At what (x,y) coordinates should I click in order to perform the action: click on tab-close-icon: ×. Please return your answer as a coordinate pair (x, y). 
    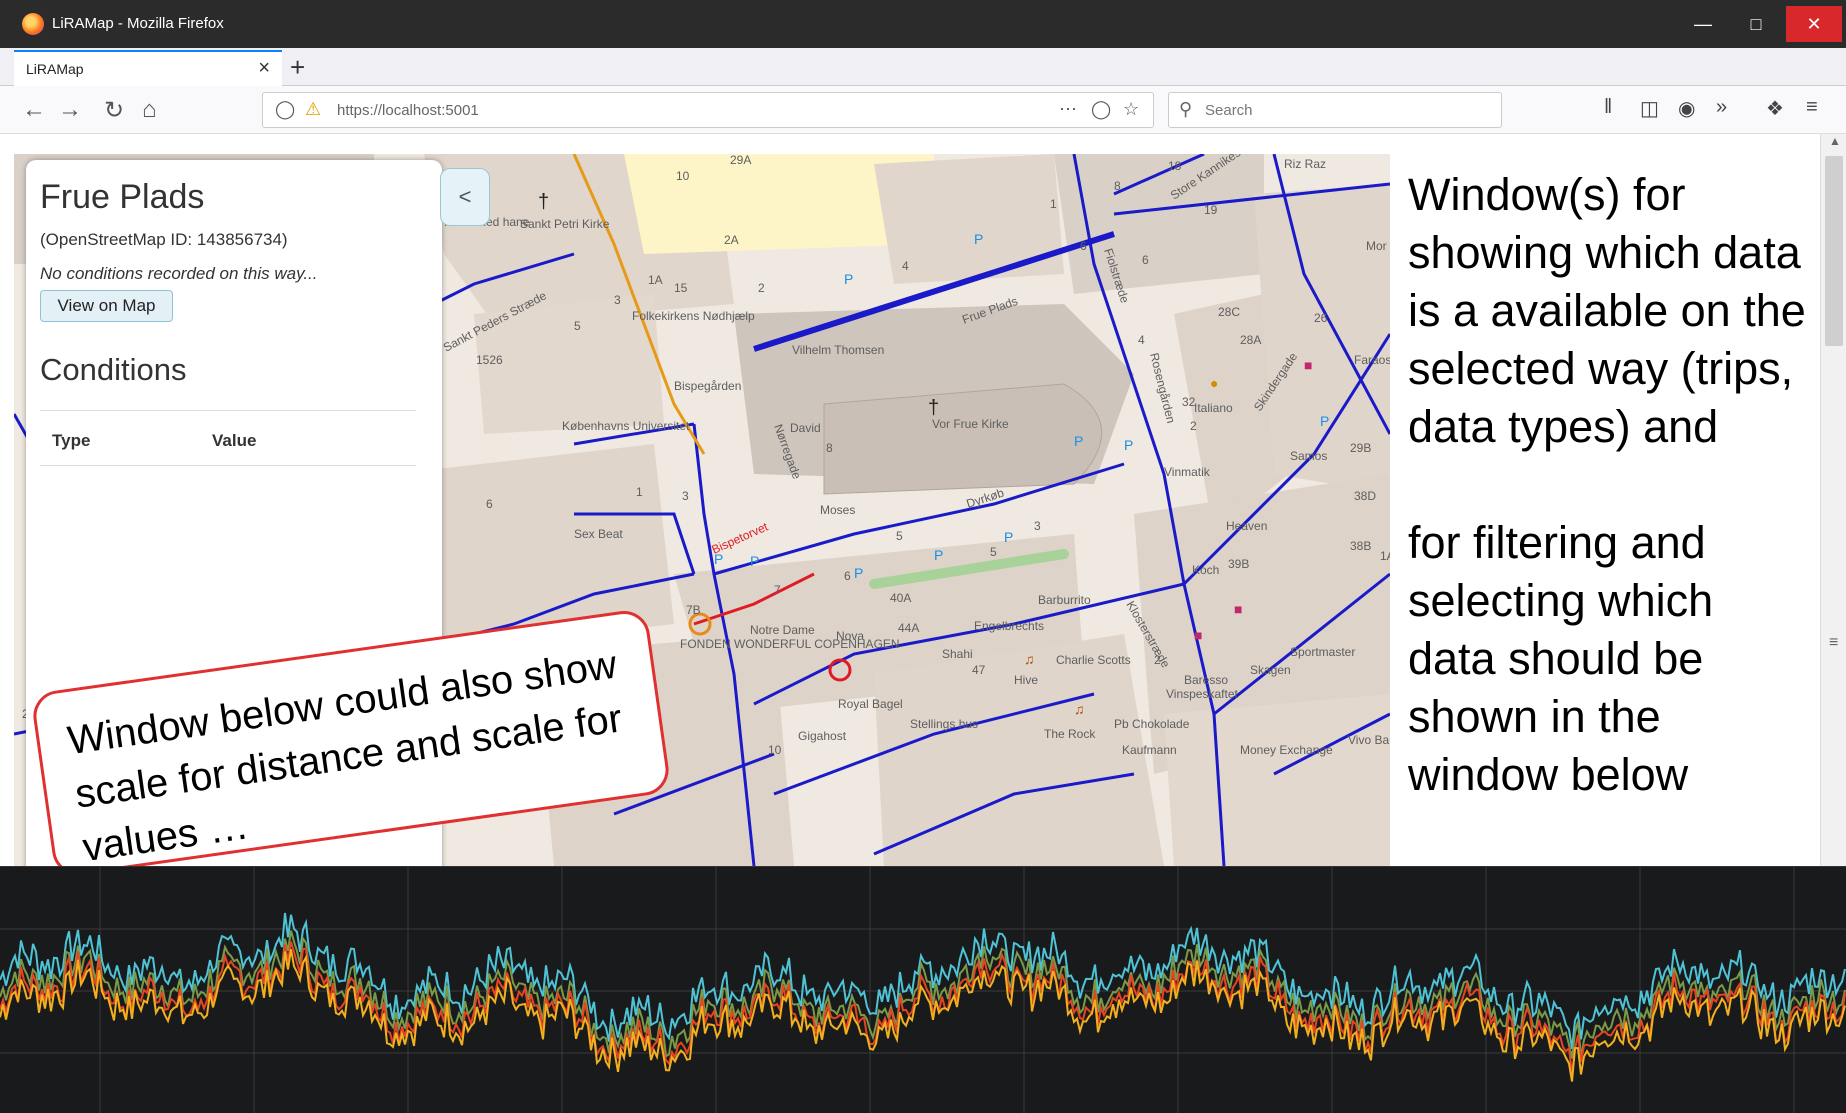
    Looking at the image, I should click on (264, 68).